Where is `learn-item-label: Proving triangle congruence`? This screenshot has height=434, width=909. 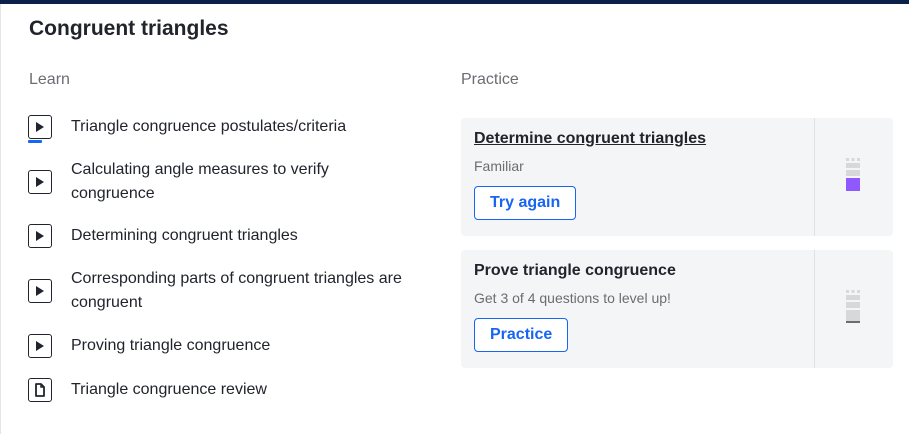 learn-item-label: Proving triangle congruence is located at coordinates (171, 345).